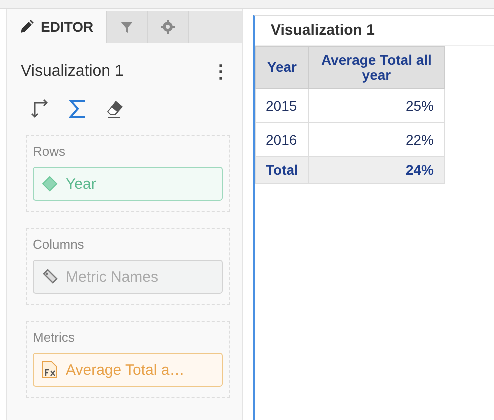 The width and height of the screenshot is (494, 420). What do you see at coordinates (50, 277) in the screenshot?
I see `tag-icon` at bounding box center [50, 277].